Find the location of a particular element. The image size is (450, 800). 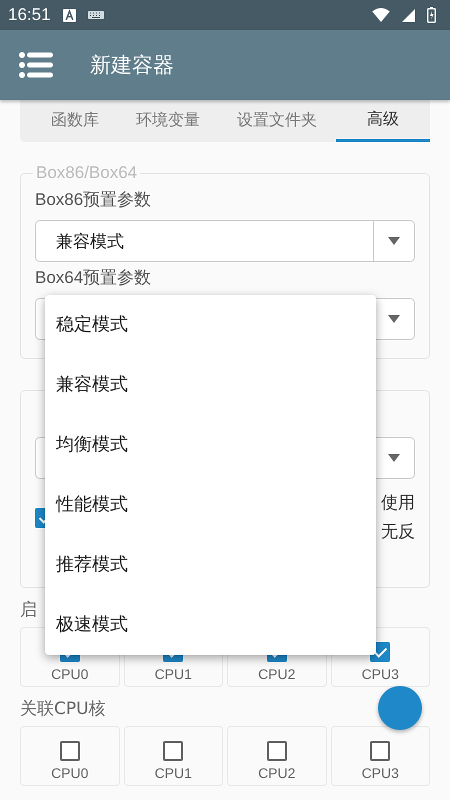

dropdown-field: 兼容模式 is located at coordinates (225, 241).